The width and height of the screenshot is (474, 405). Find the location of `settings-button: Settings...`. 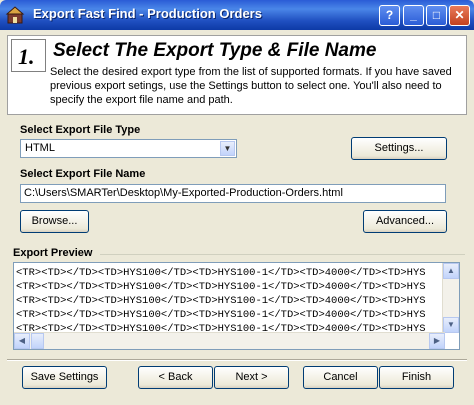

settings-button: Settings... is located at coordinates (399, 148).